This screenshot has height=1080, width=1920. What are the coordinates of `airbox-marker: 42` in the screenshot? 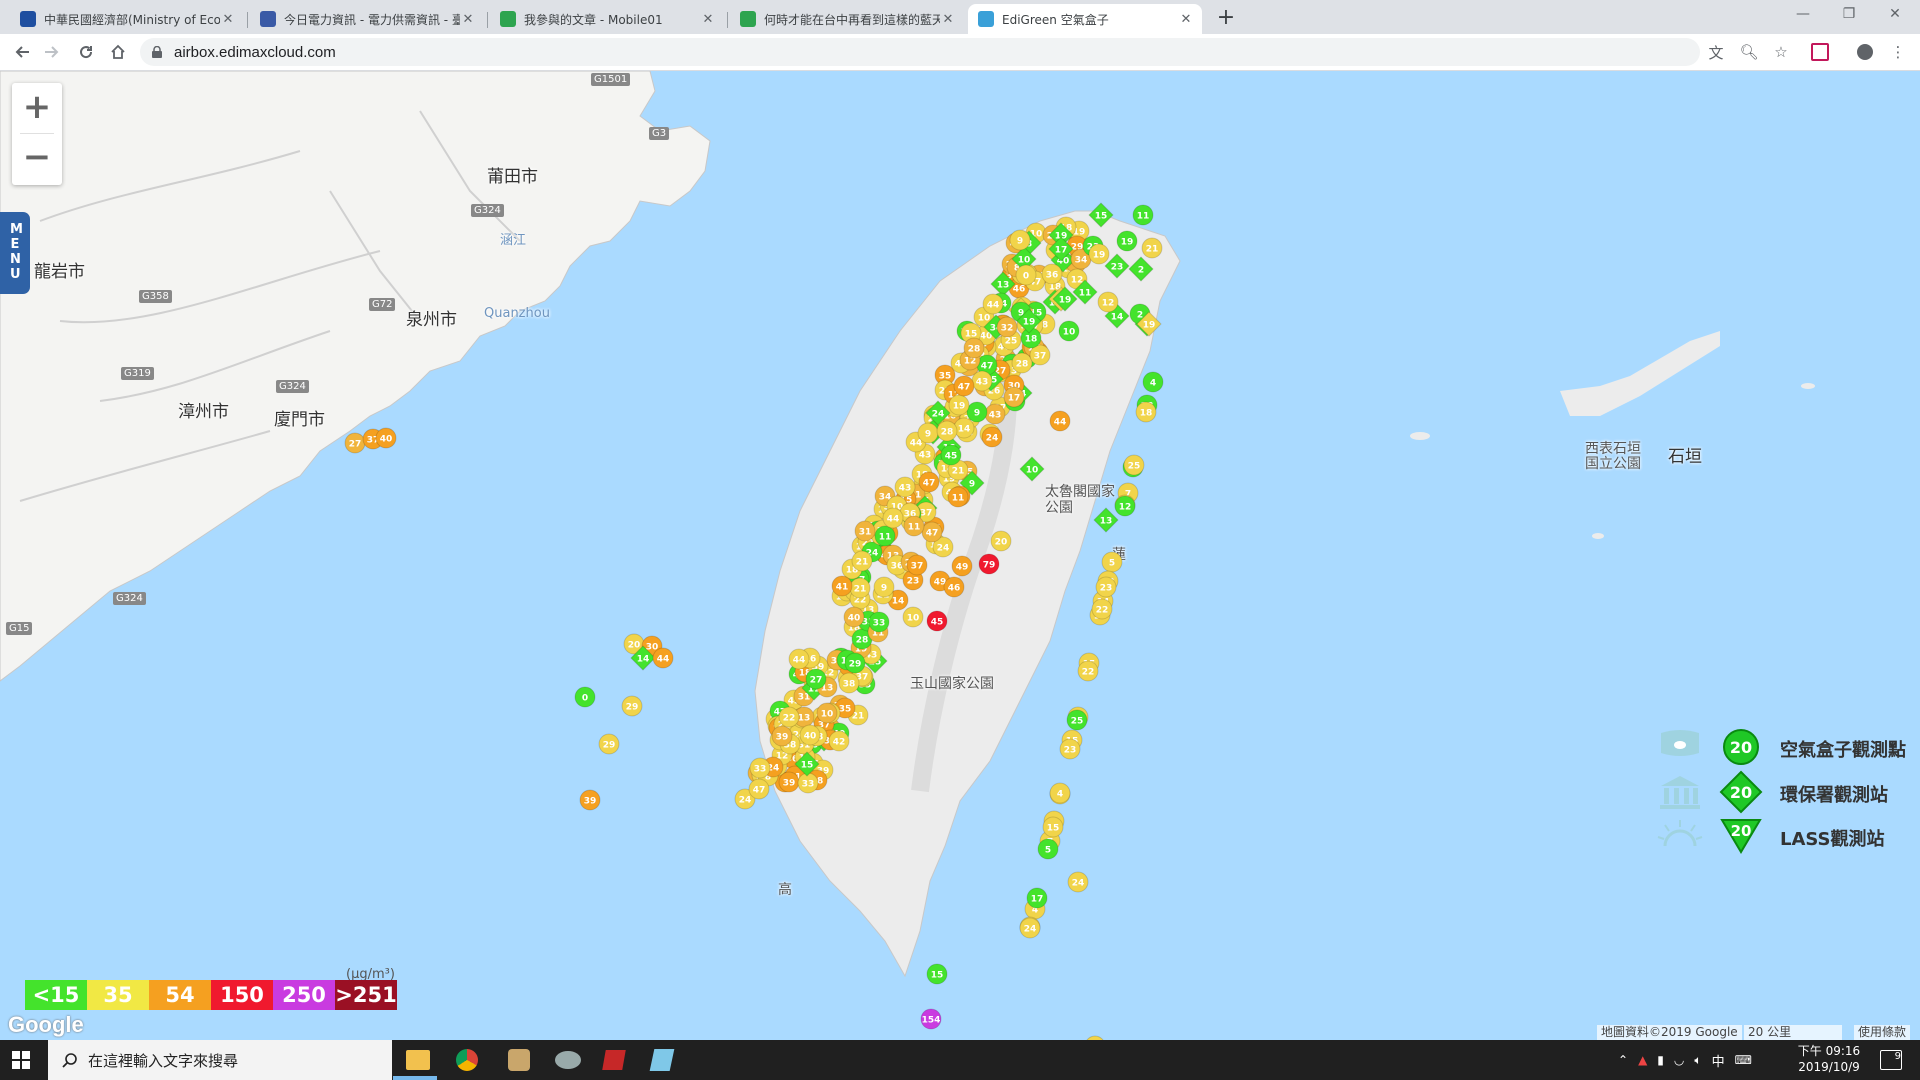 It's located at (839, 741).